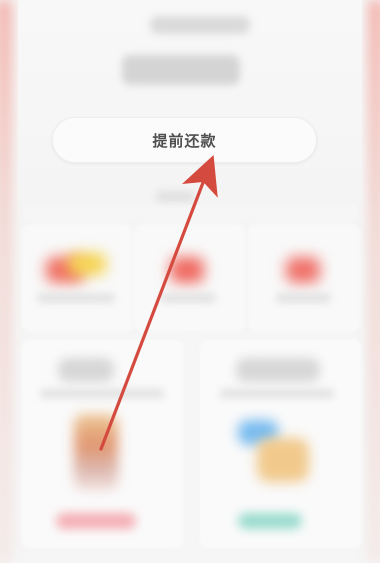 This screenshot has height=563, width=380. What do you see at coordinates (374, 281) in the screenshot?
I see `right-blurred-edge` at bounding box center [374, 281].